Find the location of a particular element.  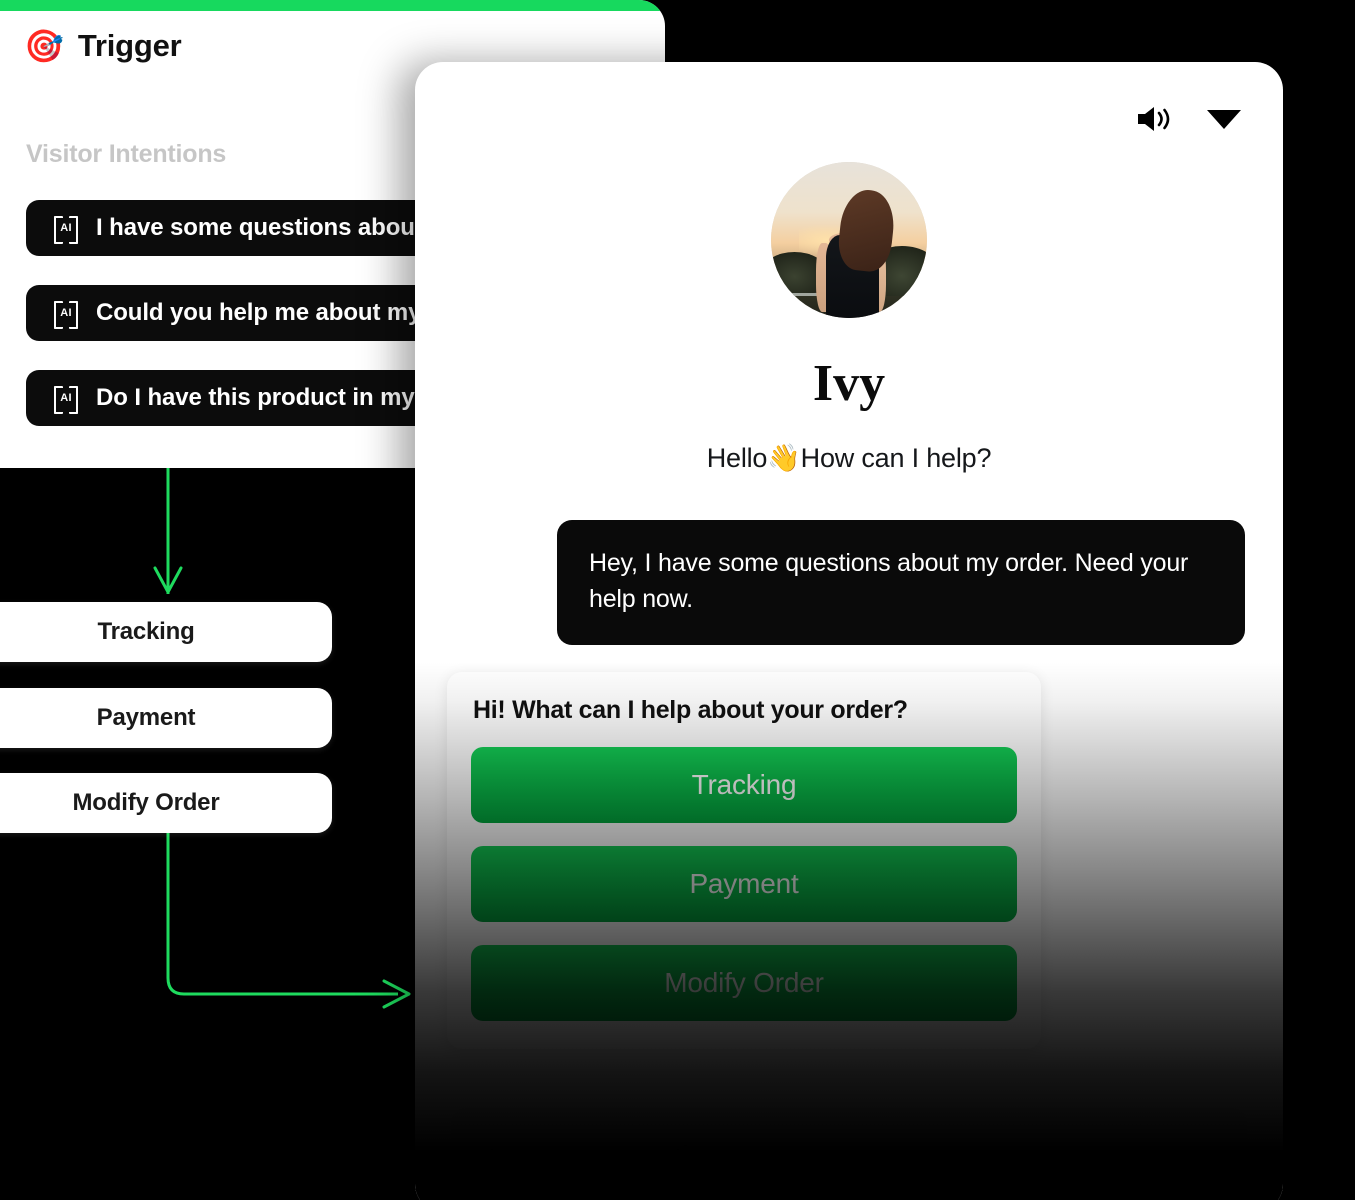

flow-button-tracking: Tracking is located at coordinates (166, 632).